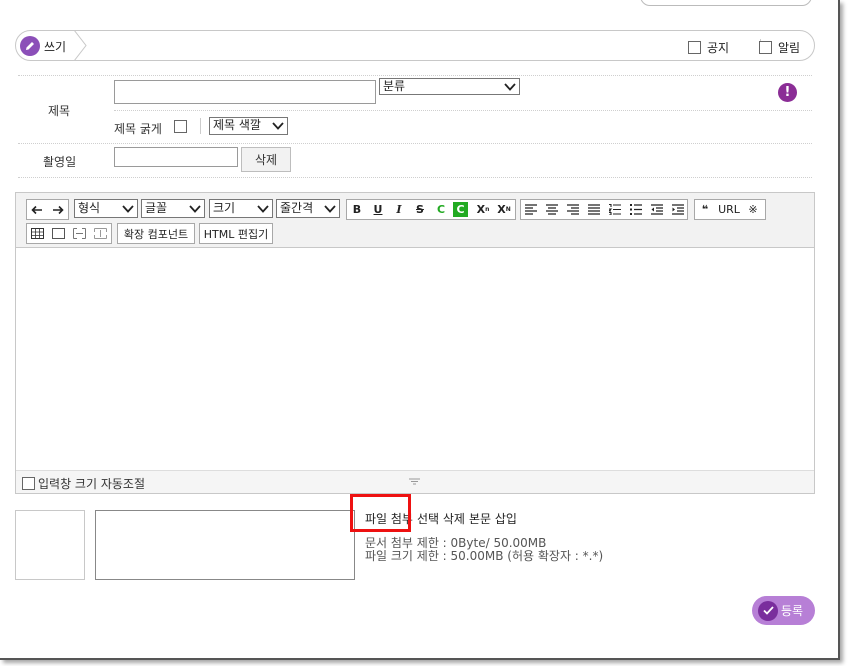  Describe the element at coordinates (394, 86) in the screenshot. I see `category-select-value: 분류` at that location.